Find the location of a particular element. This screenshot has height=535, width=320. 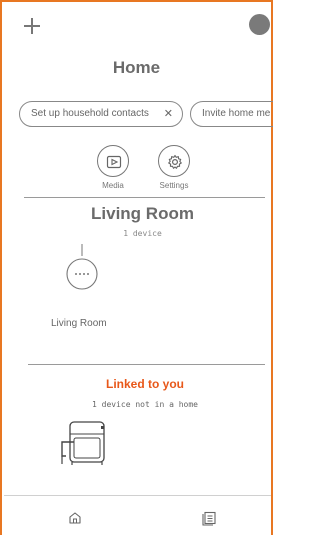

home-icon is located at coordinates (75, 518).